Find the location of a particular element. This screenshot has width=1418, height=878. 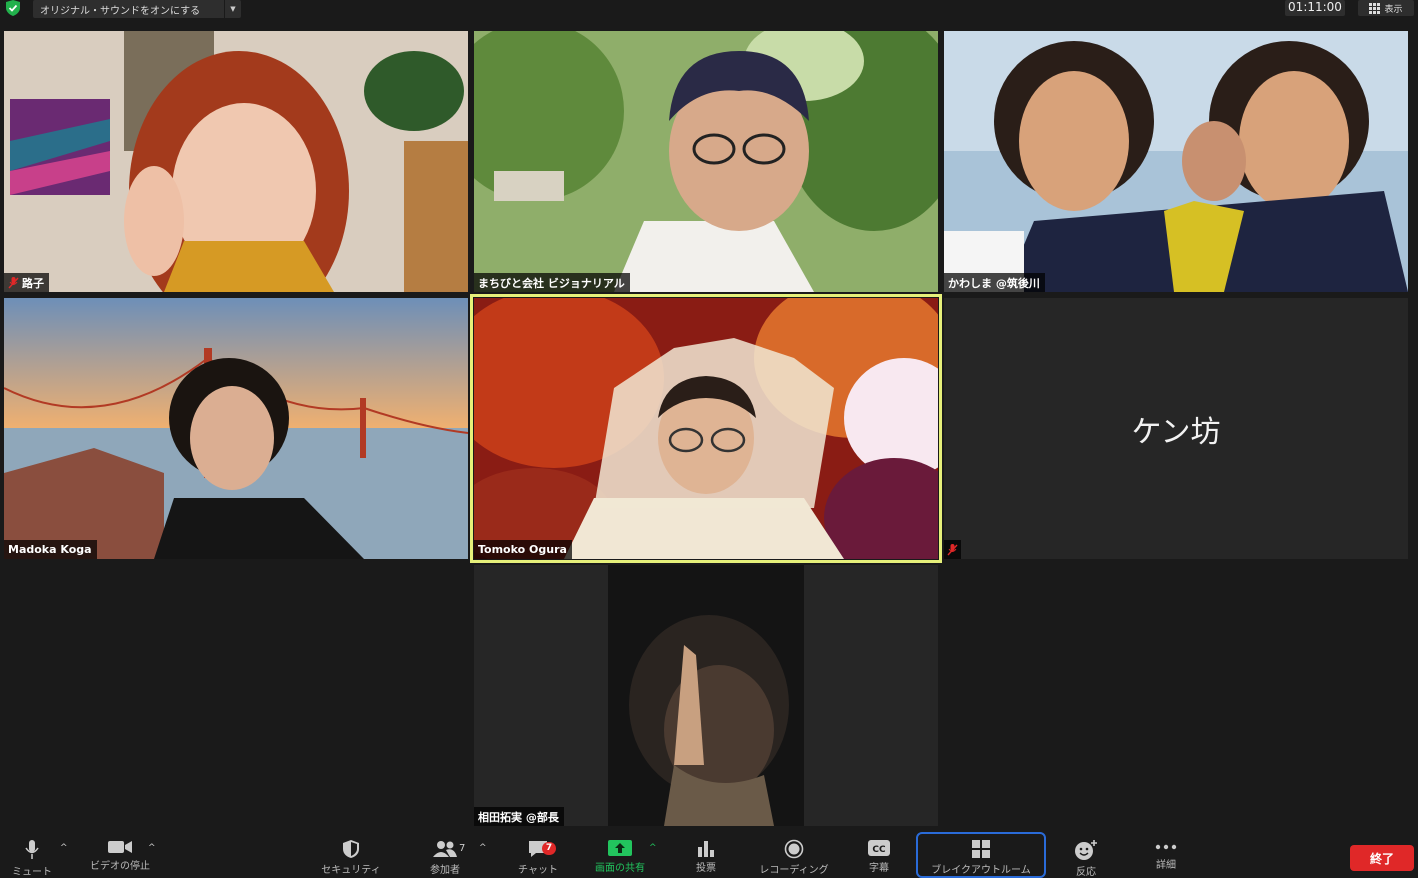

participant-name-tag: 路子 is located at coordinates (26, 282).